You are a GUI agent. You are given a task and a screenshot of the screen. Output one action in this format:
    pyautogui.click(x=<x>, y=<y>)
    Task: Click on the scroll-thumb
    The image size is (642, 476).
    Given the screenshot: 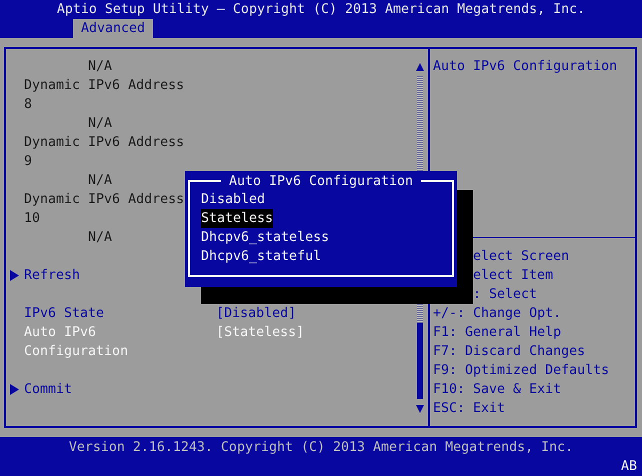 What is the action you would take?
    pyautogui.click(x=420, y=361)
    